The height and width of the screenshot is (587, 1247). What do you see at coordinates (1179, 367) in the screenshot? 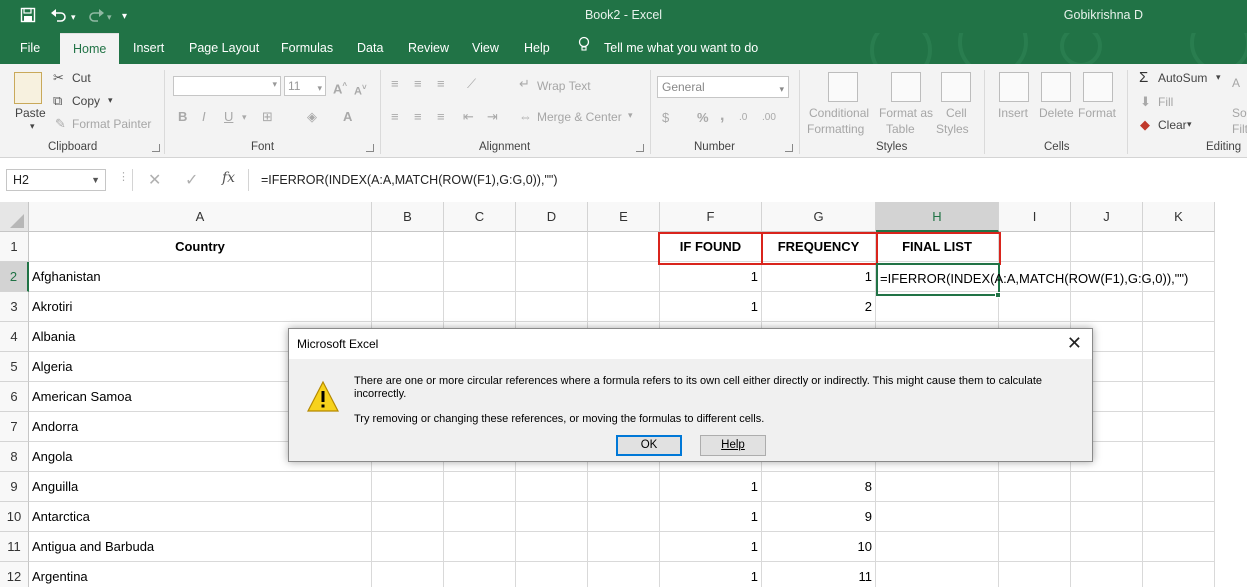
I see `cell-k5` at bounding box center [1179, 367].